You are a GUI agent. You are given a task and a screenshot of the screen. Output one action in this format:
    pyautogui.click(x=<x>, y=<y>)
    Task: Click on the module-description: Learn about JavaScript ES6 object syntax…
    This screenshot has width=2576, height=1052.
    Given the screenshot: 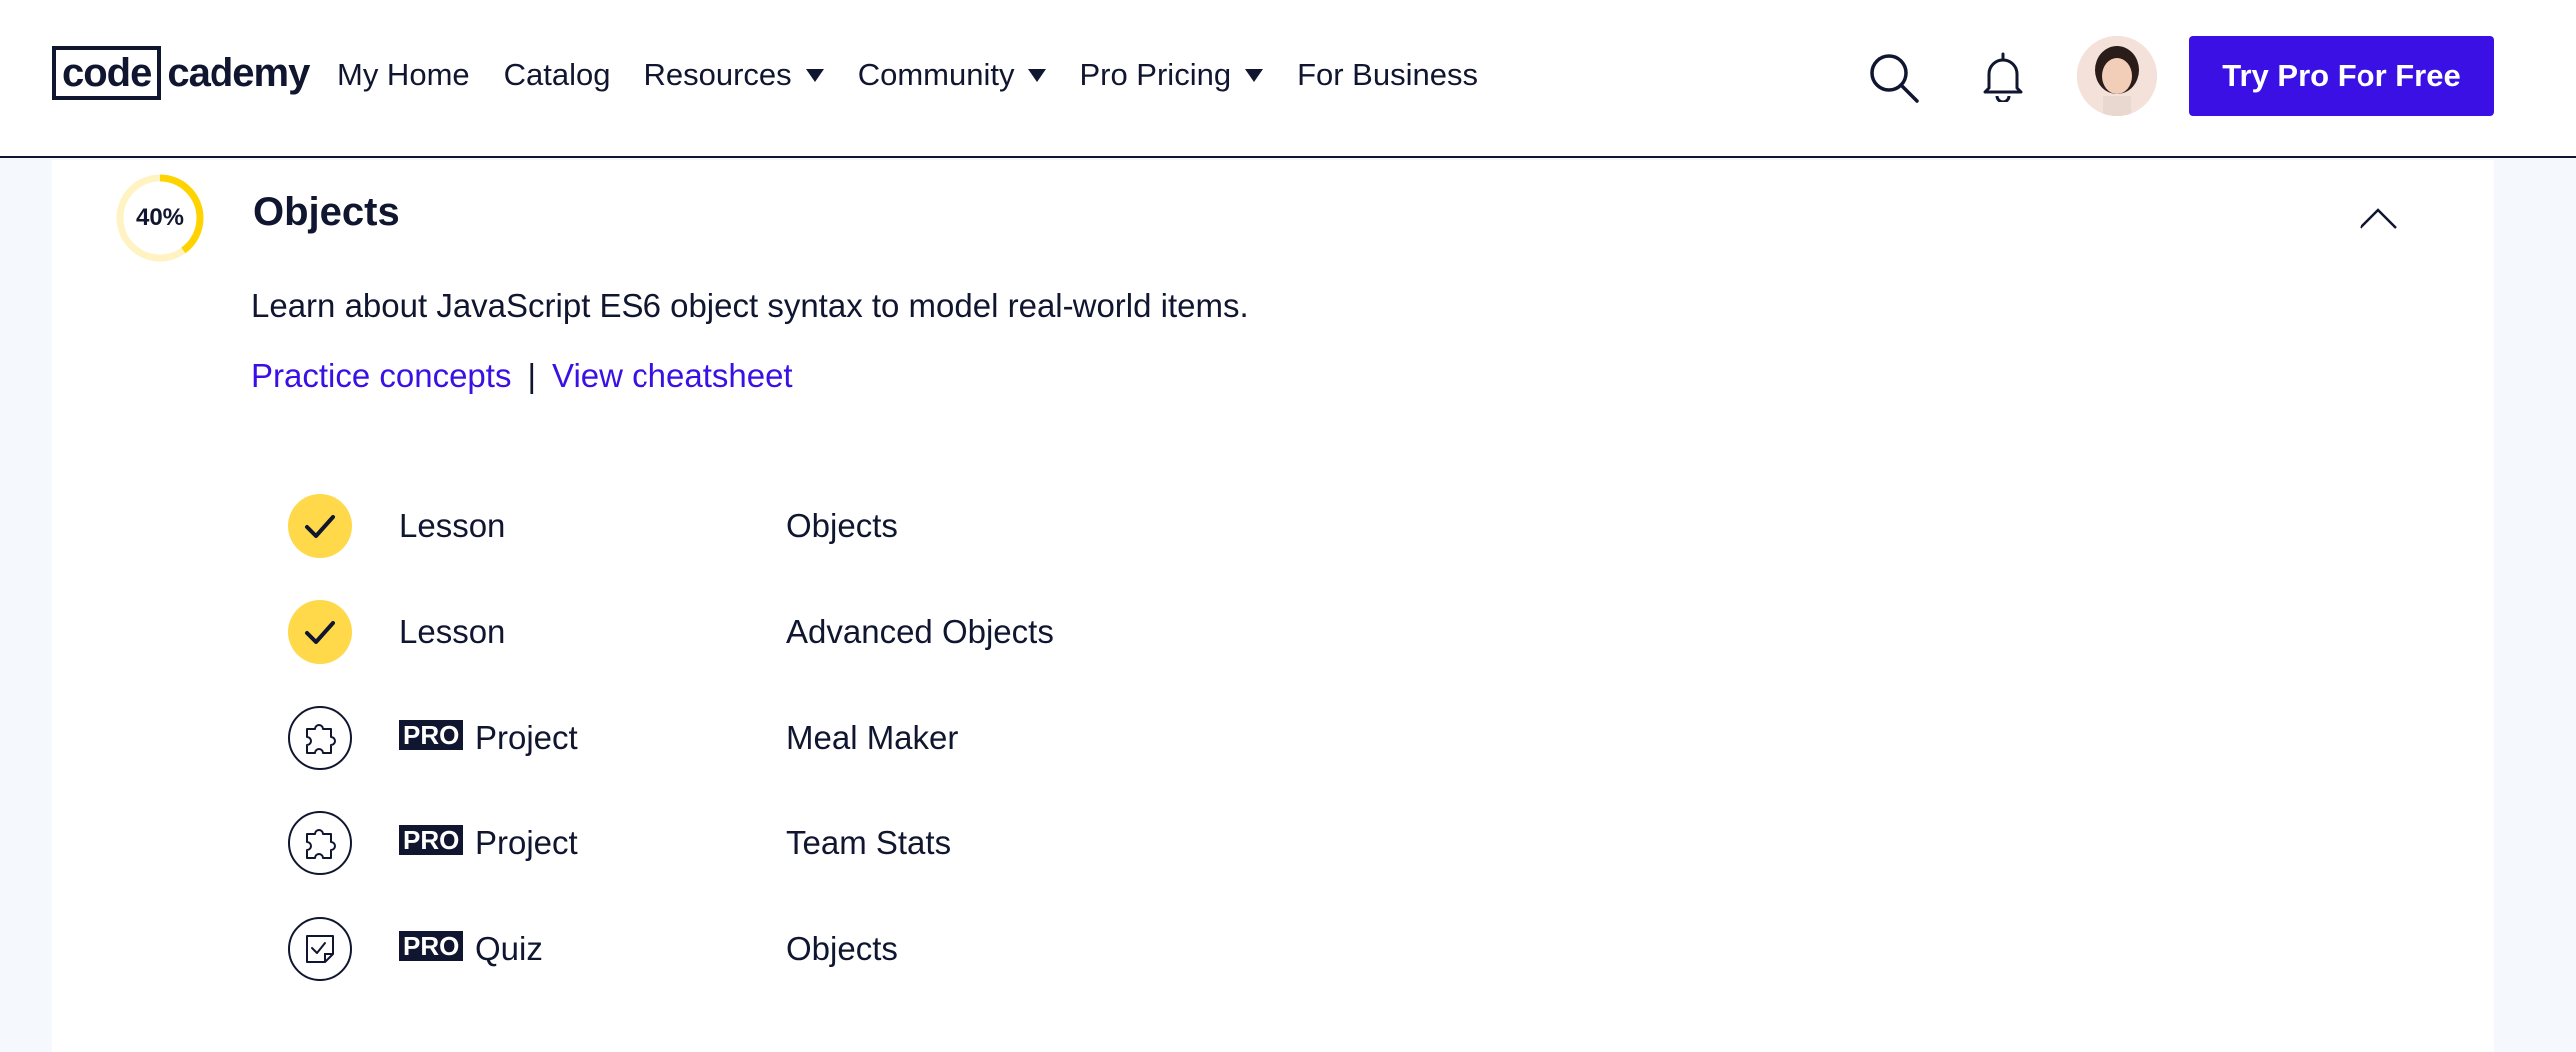 What is the action you would take?
    pyautogui.click(x=750, y=305)
    